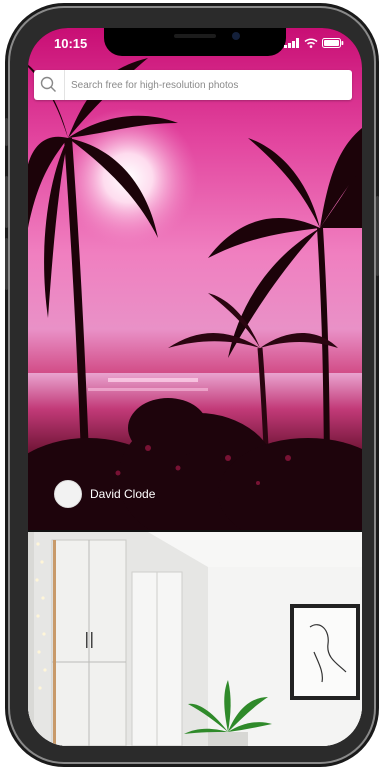 This screenshot has height=769, width=384. Describe the element at coordinates (123, 494) in the screenshot. I see `author-name: David Clode` at that location.